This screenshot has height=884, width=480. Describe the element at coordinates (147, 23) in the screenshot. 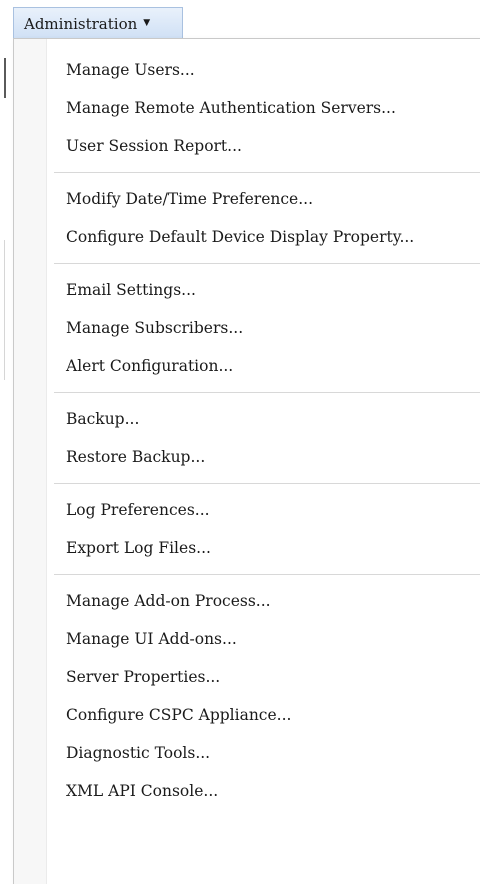

I see `triangle-down-icon: ▼` at that location.